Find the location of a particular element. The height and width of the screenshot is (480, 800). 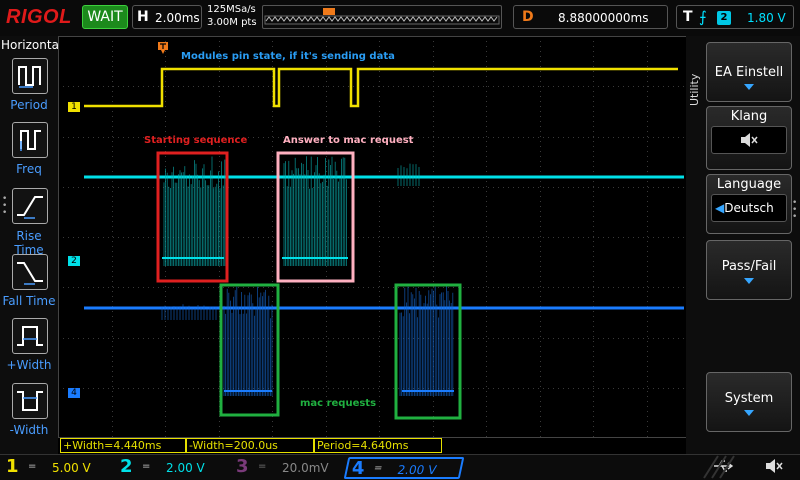

channel-2-status: 2 = 2.00 V is located at coordinates (171, 468).